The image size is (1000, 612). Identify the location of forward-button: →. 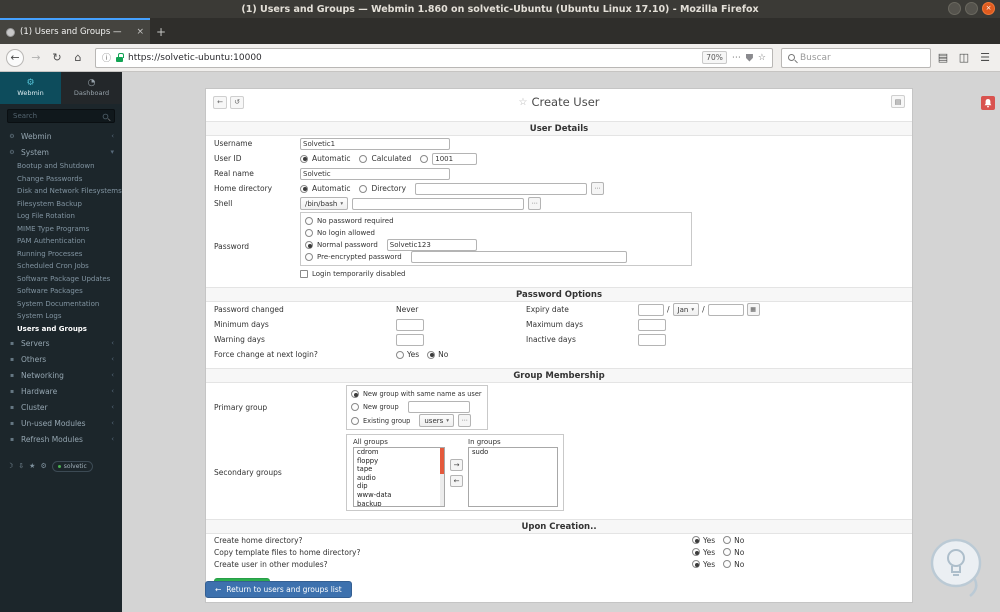
(36, 58).